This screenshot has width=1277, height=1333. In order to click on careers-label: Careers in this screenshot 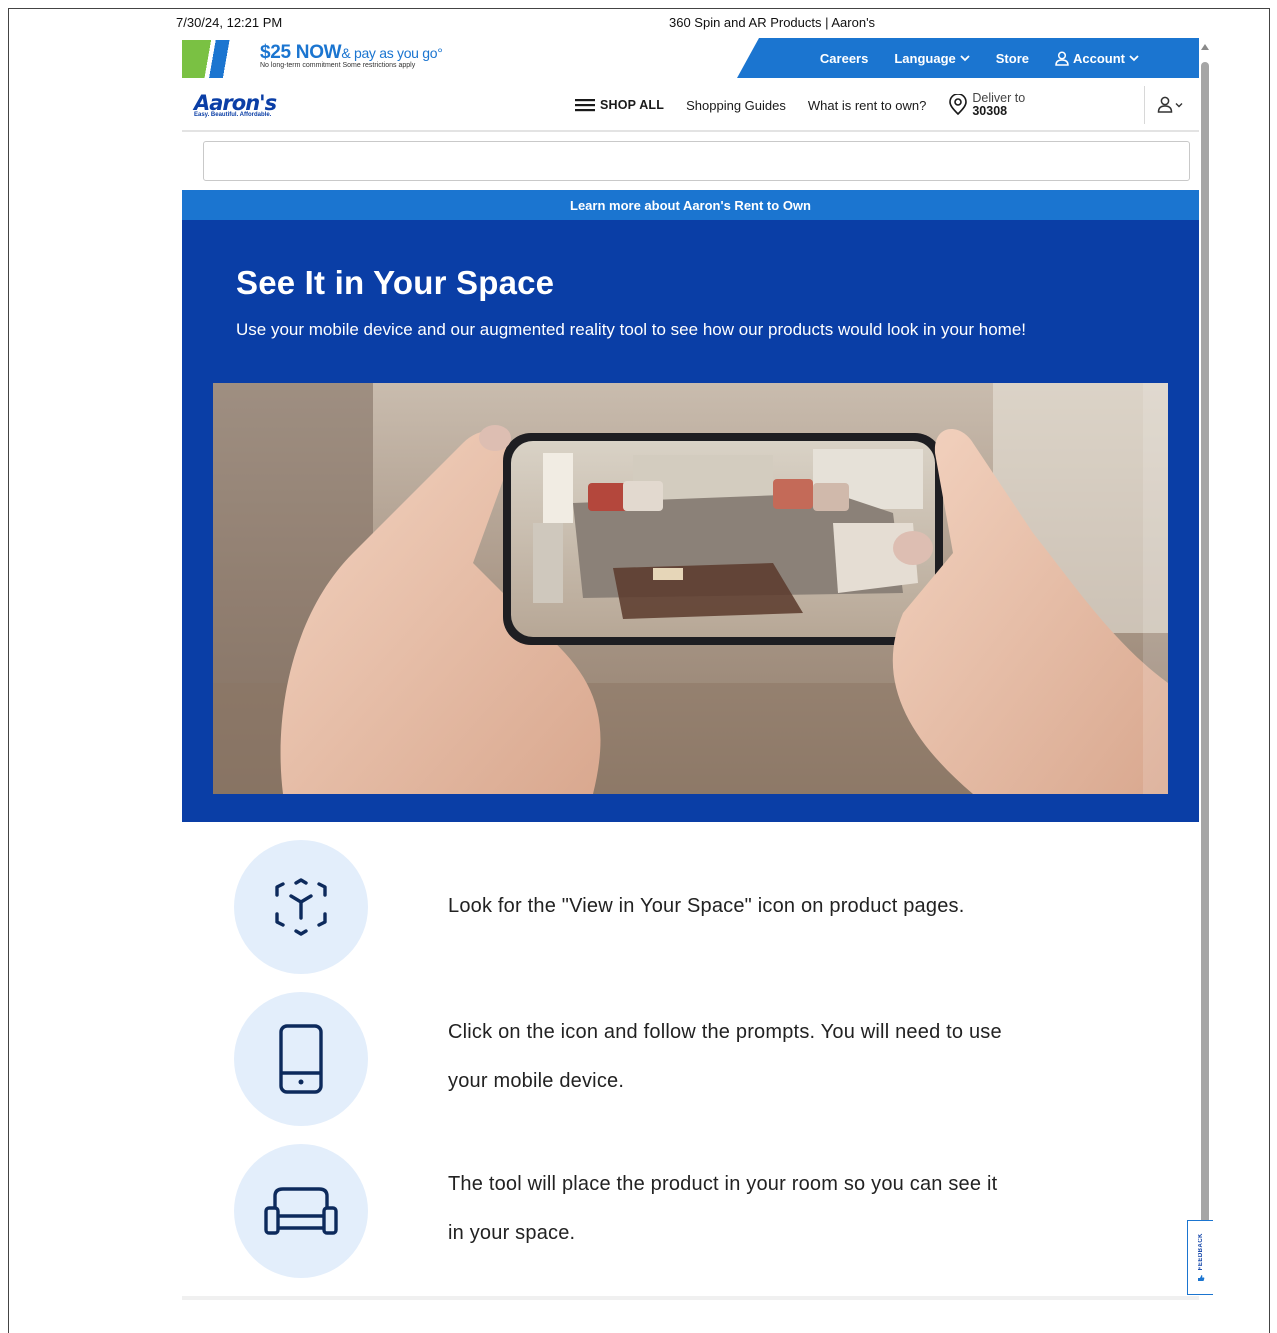, I will do `click(844, 58)`.